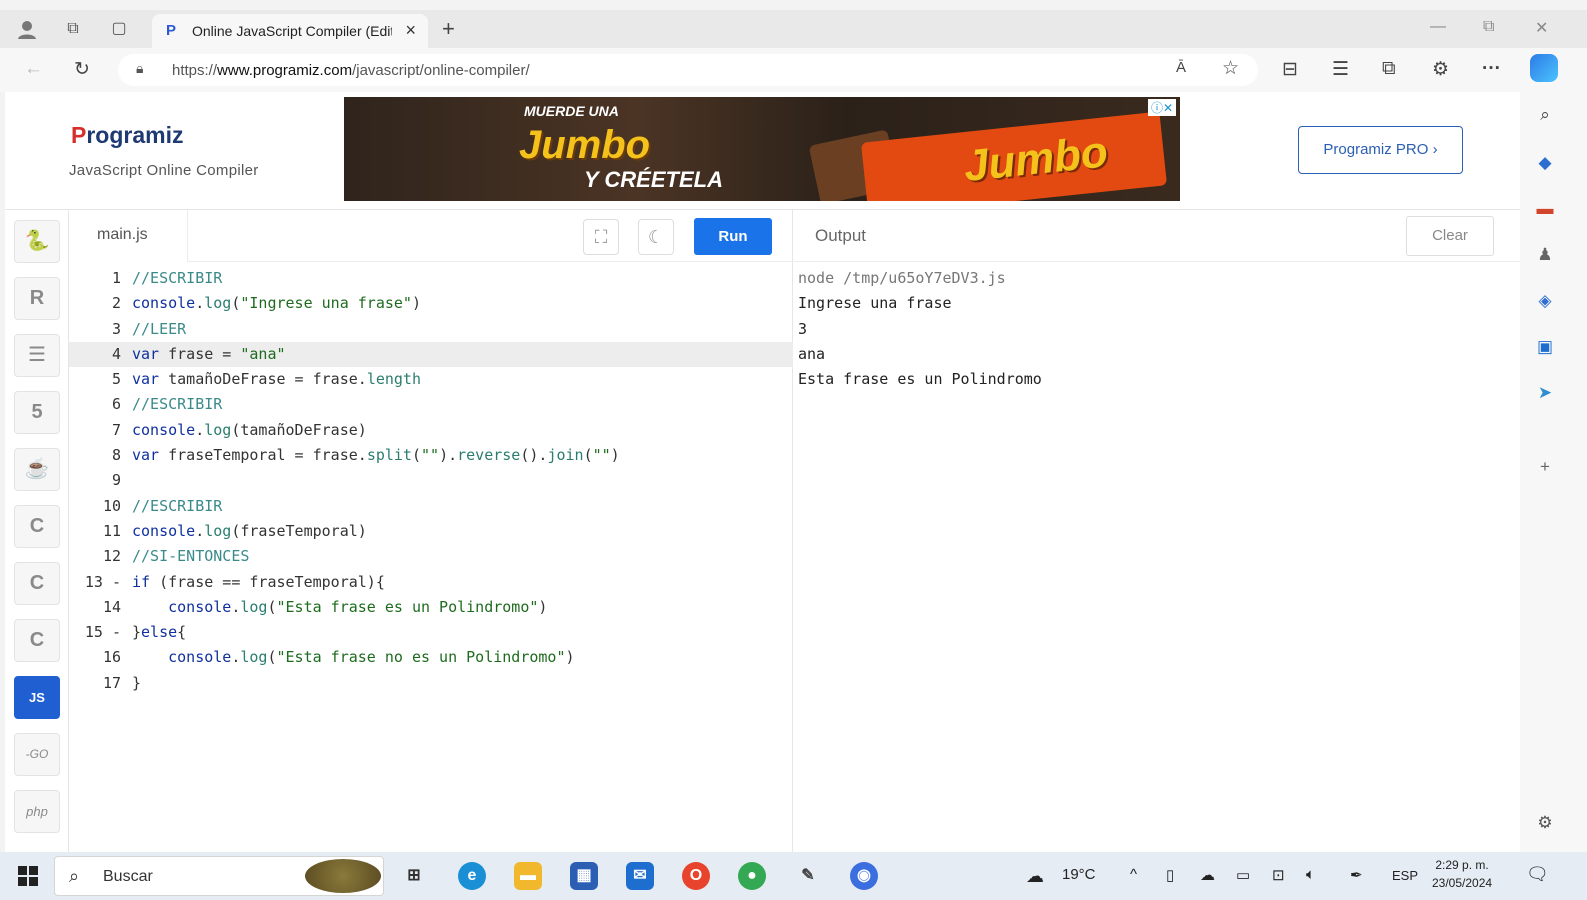 The image size is (1587, 900). What do you see at coordinates (37, 697) in the screenshot?
I see `javascript-language-icon: JS` at bounding box center [37, 697].